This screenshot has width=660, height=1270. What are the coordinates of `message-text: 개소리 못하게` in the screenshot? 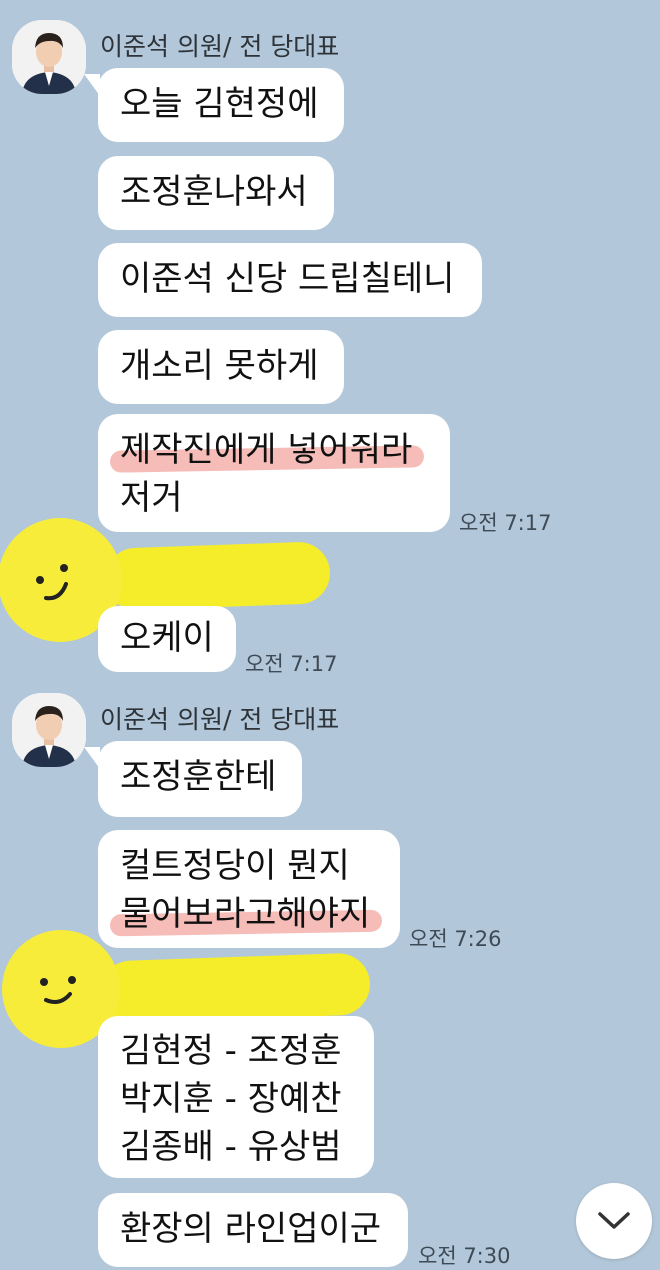 It's located at (219, 366).